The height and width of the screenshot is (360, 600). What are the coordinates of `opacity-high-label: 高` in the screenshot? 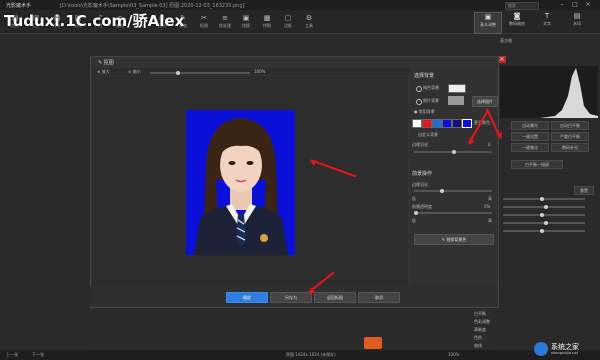 It's located at (490, 220).